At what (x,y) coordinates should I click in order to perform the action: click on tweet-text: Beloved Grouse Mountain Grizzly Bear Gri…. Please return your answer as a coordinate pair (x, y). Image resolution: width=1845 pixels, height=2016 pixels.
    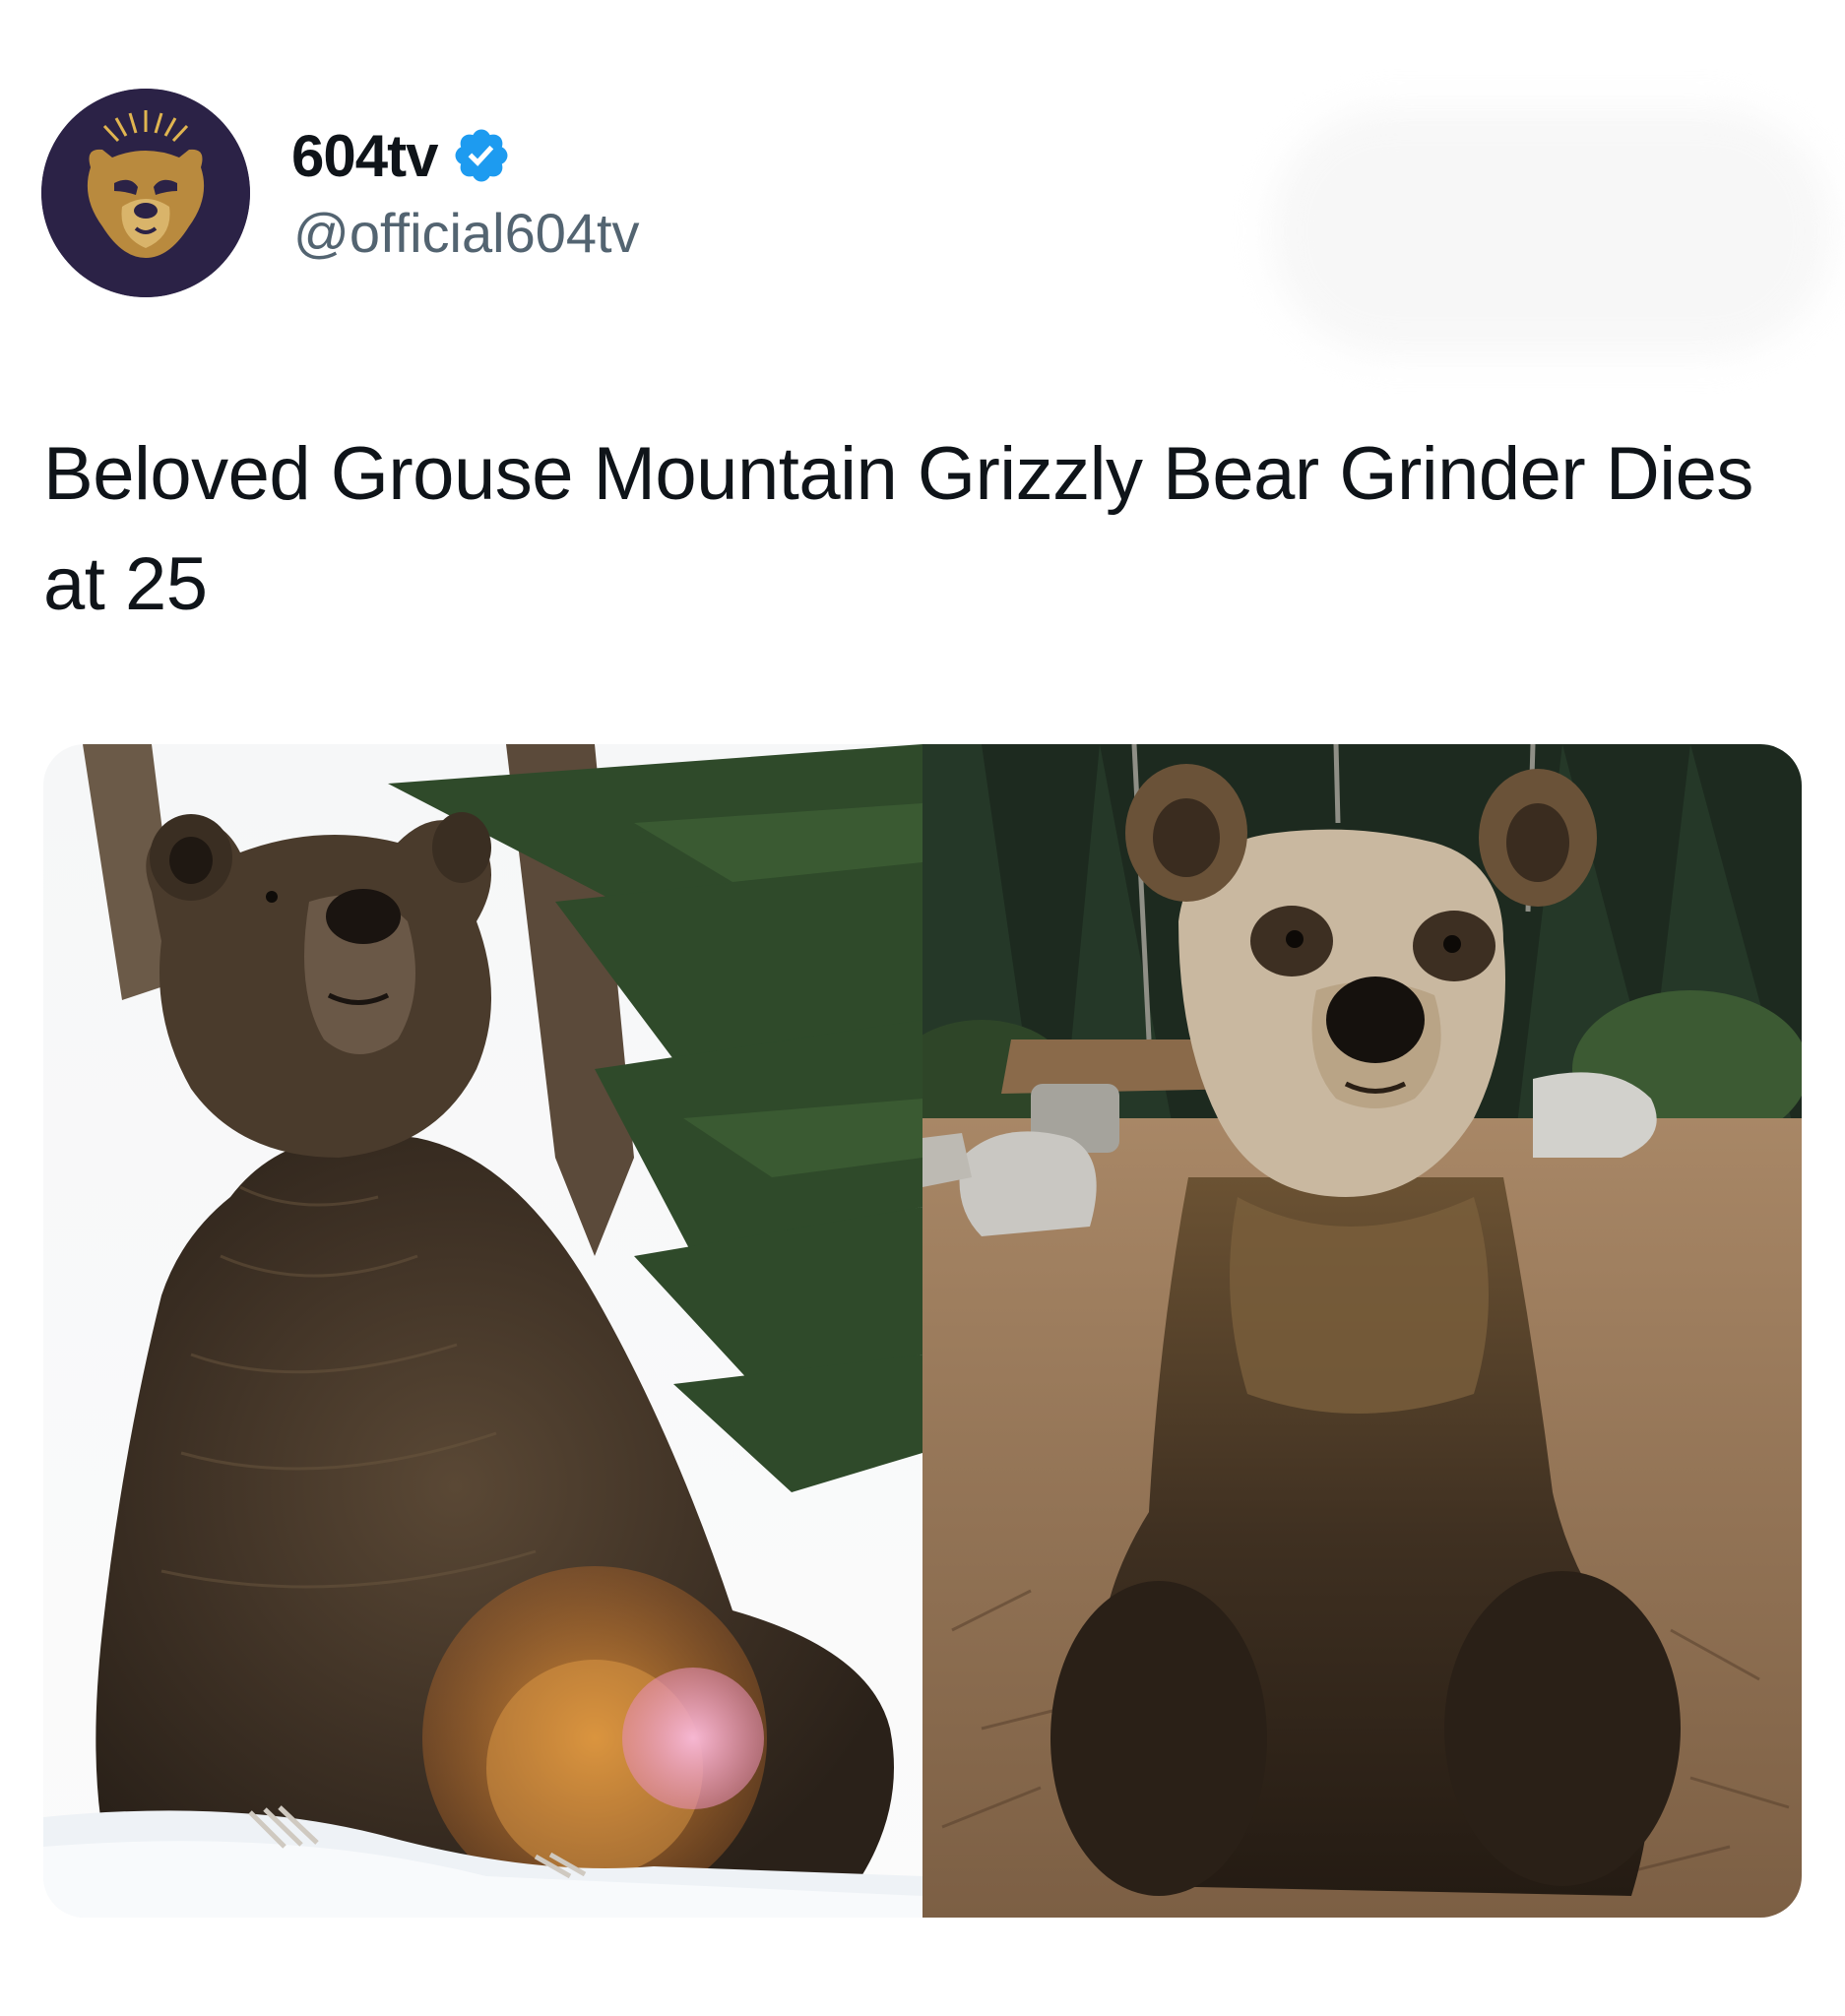
    Looking at the image, I should click on (898, 529).